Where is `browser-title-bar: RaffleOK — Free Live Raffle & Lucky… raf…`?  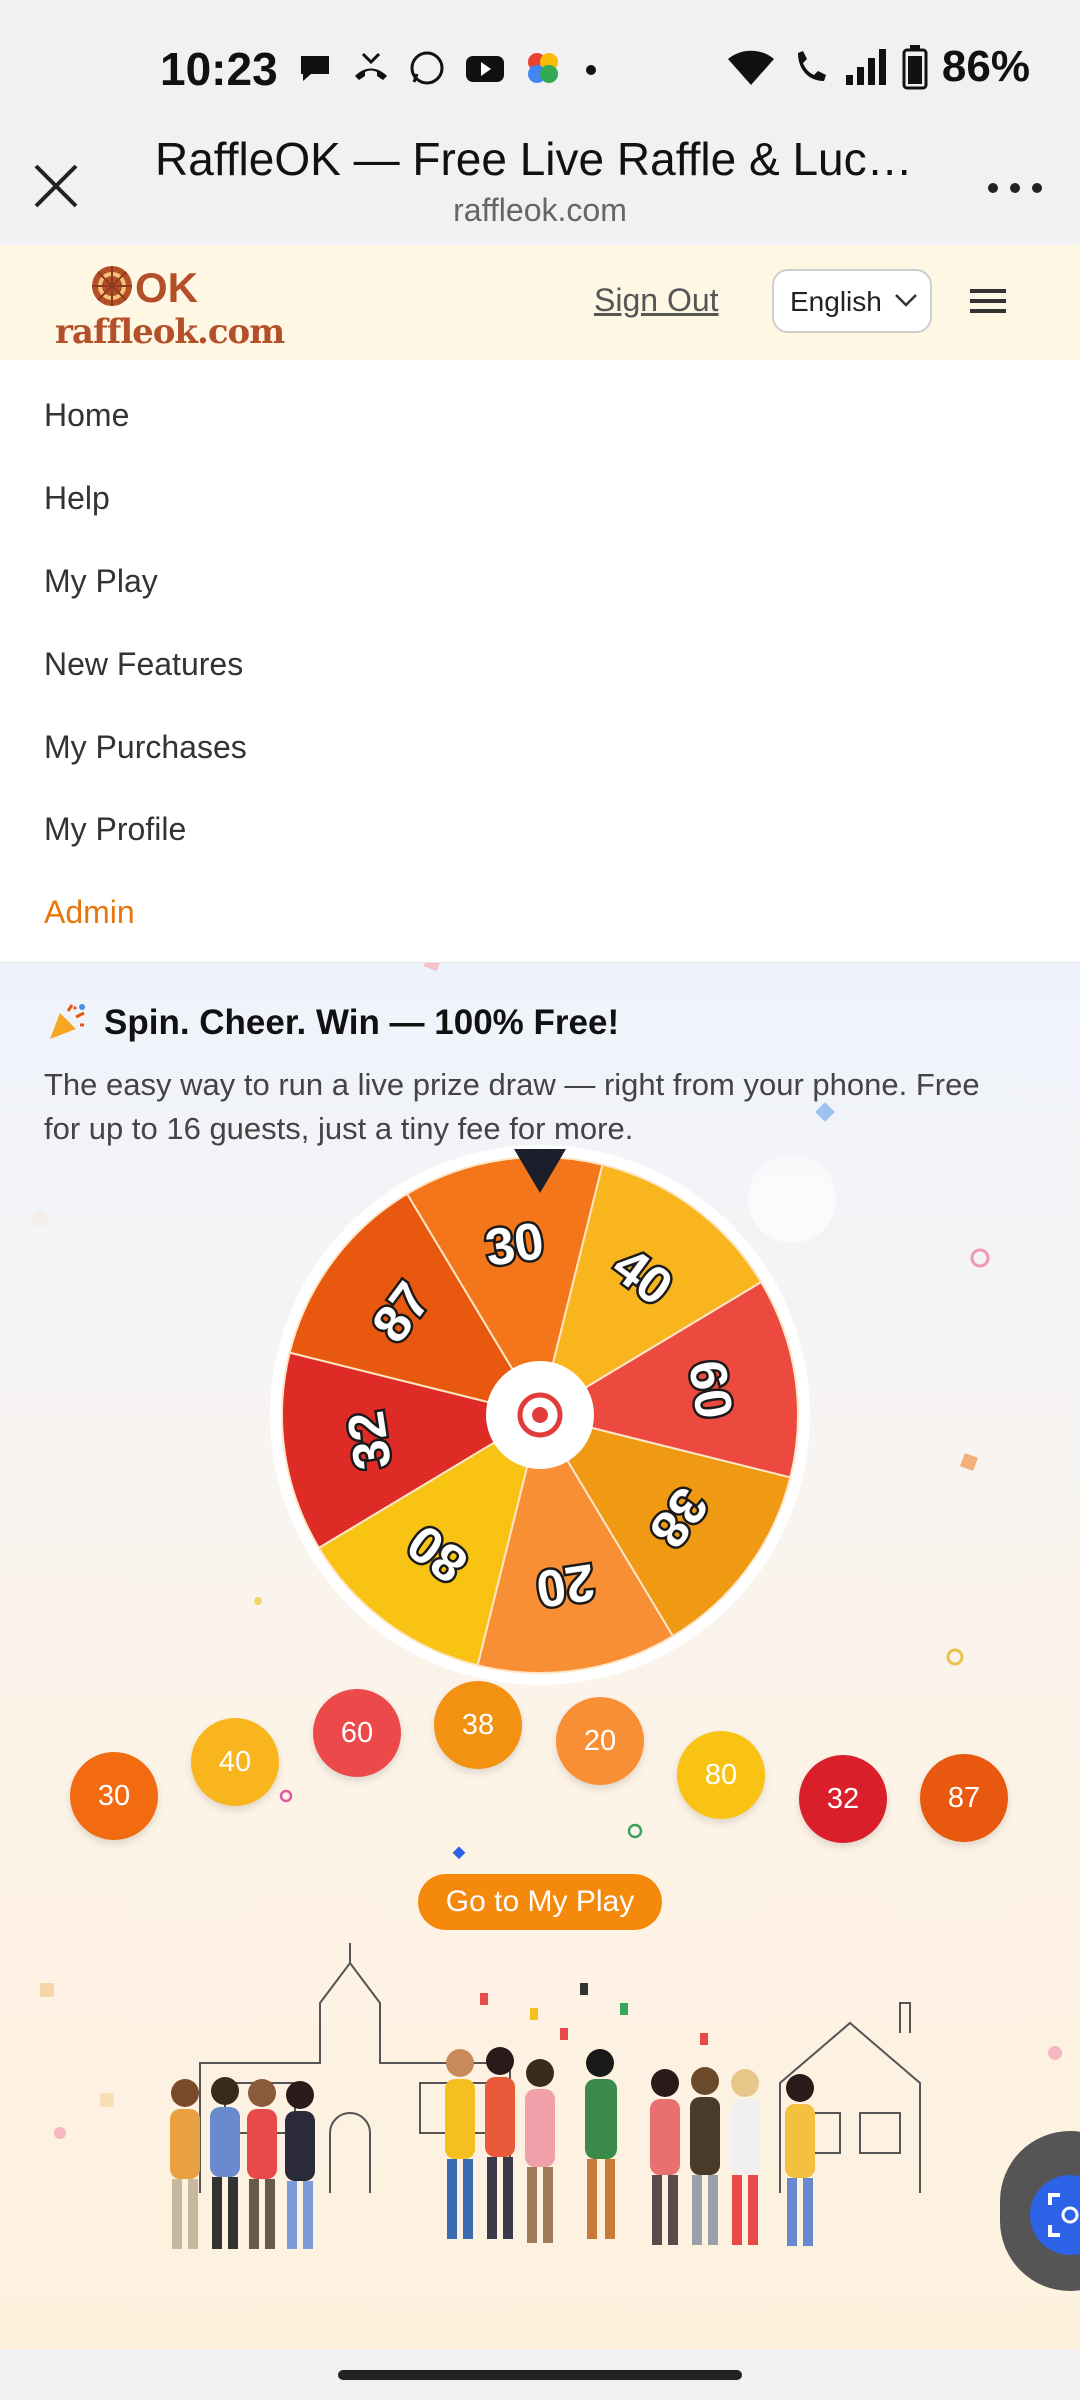
browser-title-bar: RaffleOK — Free Live Raffle & Lucky… raf… is located at coordinates (540, 182).